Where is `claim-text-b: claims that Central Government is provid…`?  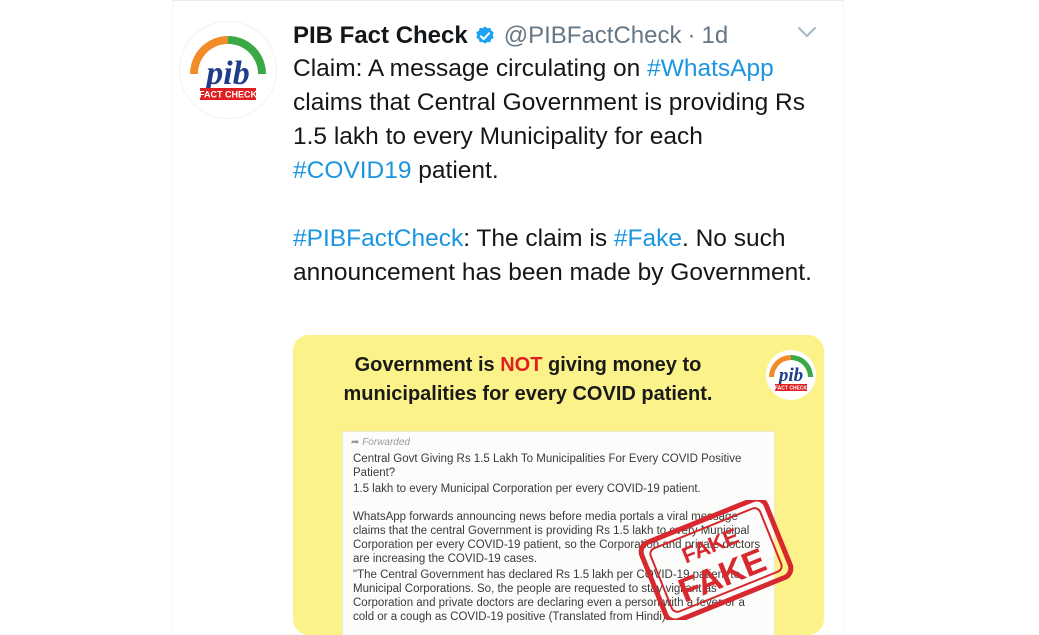 claim-text-b: claims that Central Government is provid… is located at coordinates (549, 119).